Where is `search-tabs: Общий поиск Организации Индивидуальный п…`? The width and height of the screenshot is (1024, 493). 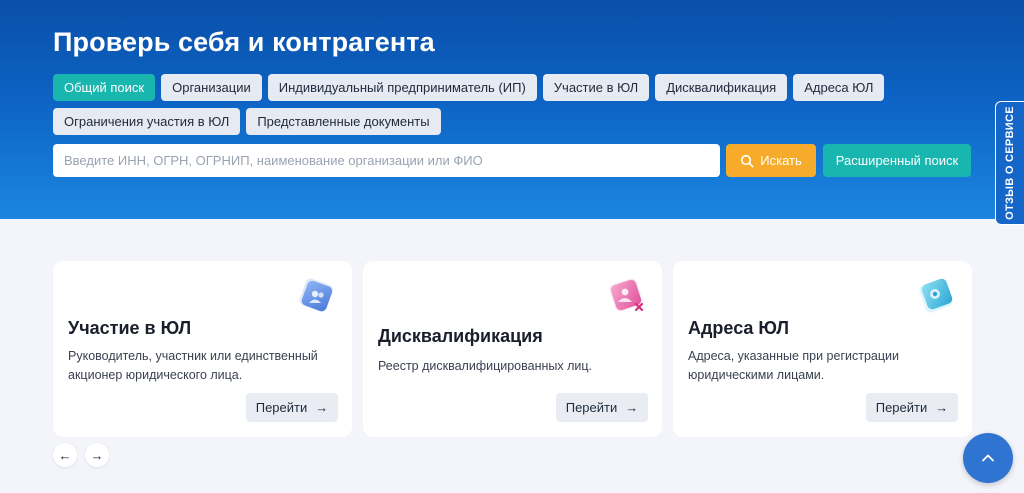
search-tabs: Общий поиск Организации Индивидуальный п… is located at coordinates (469, 108).